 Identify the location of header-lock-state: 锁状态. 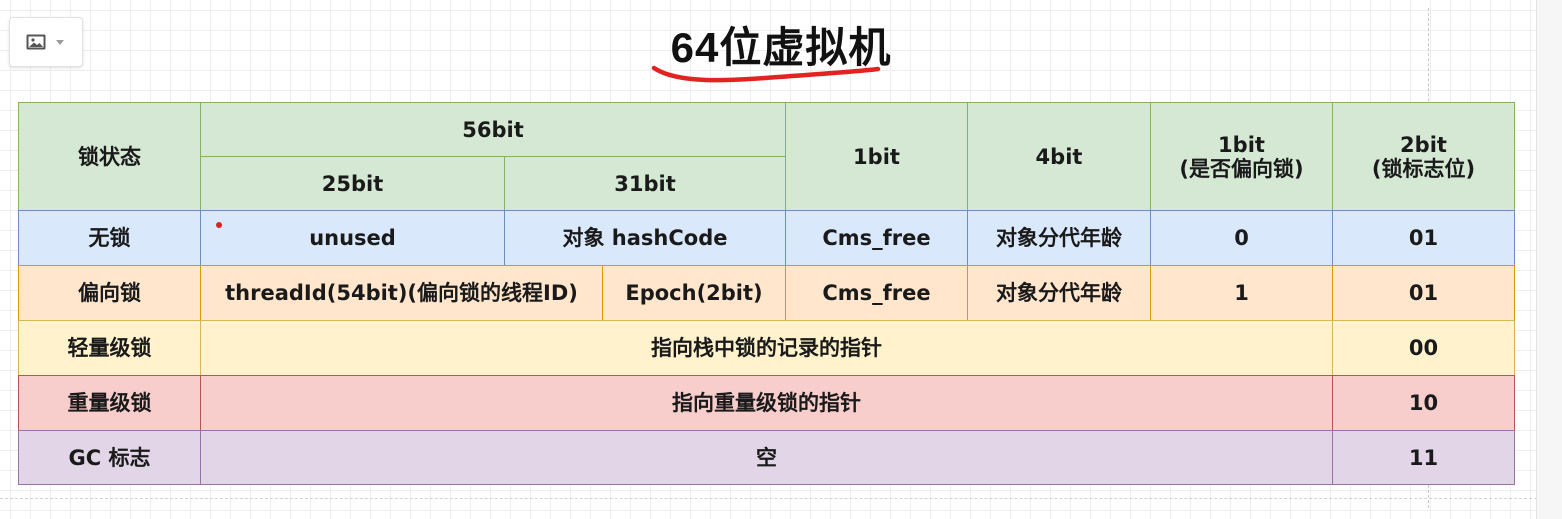
(109, 156).